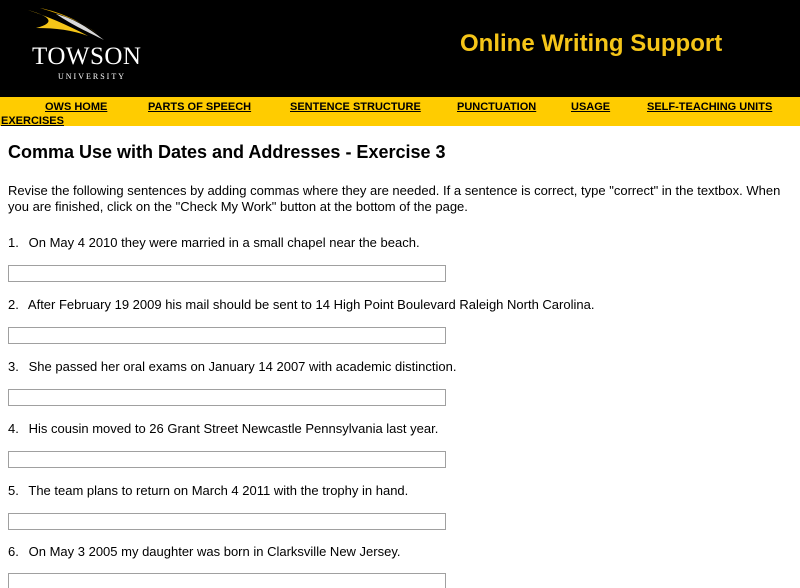 This screenshot has height=588, width=800. What do you see at coordinates (13, 551) in the screenshot?
I see `question-number: 6.` at bounding box center [13, 551].